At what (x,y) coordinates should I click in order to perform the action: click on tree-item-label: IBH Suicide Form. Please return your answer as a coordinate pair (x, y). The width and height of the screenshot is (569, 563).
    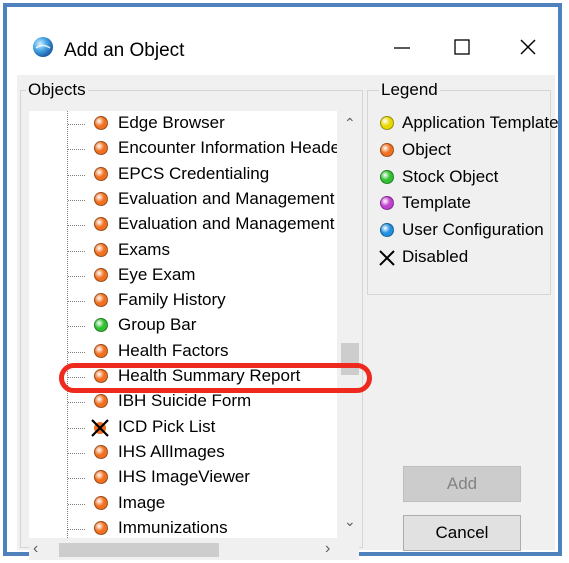
    Looking at the image, I should click on (185, 401).